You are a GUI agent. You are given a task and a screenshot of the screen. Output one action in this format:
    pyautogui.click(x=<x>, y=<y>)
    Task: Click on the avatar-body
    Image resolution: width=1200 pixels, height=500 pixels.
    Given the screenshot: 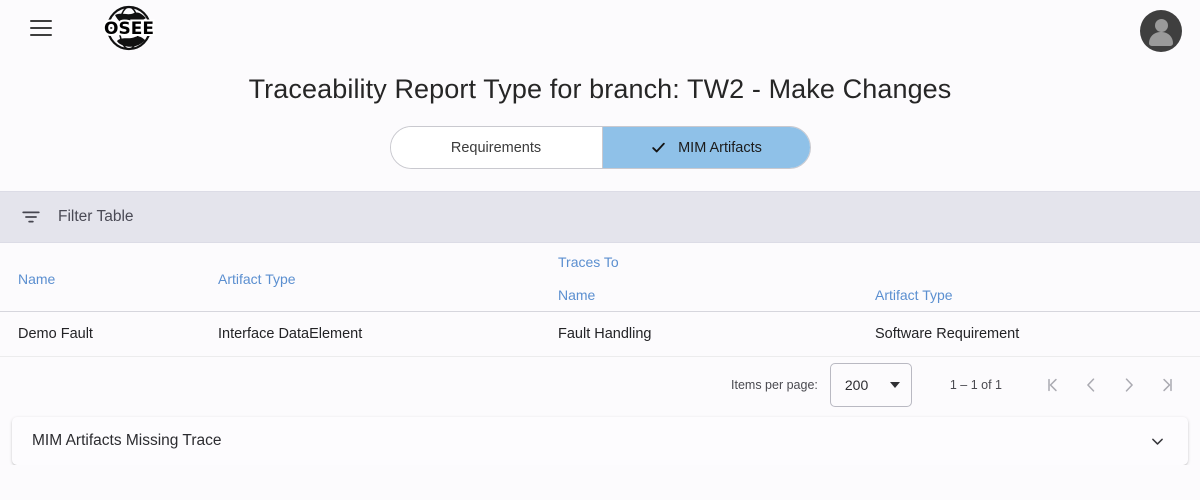 What is the action you would take?
    pyautogui.click(x=1161, y=39)
    